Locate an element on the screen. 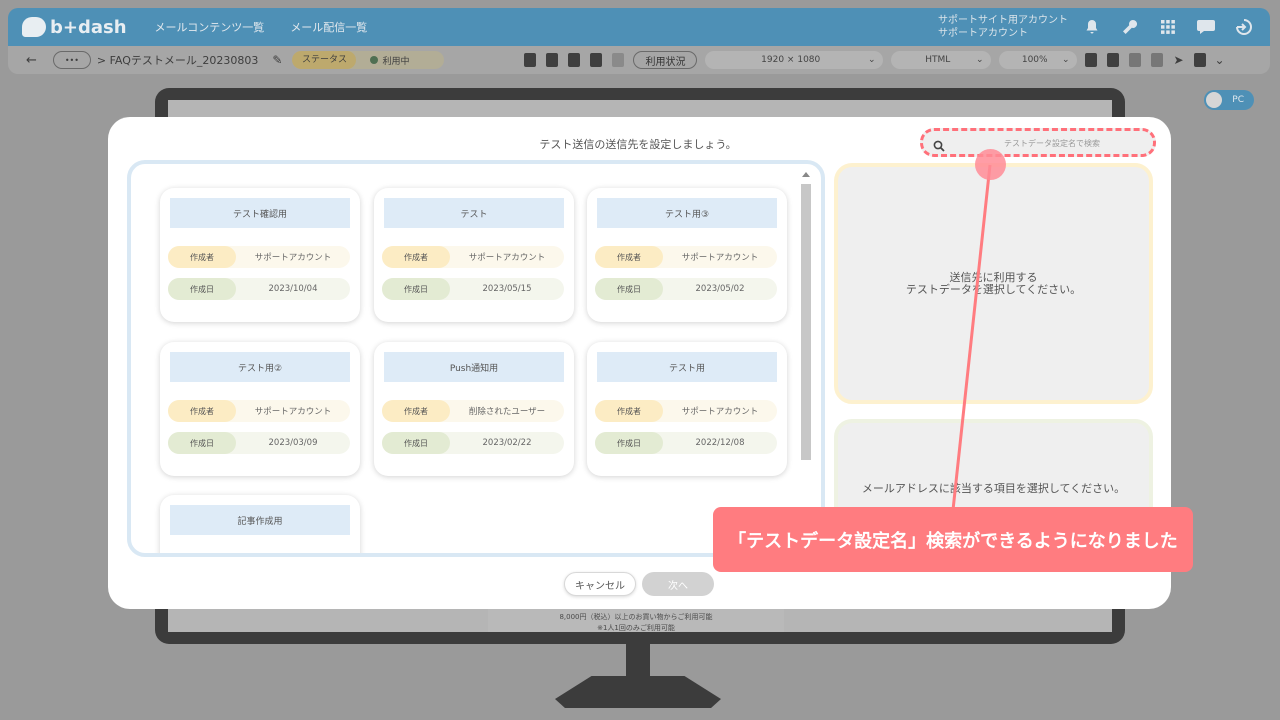 The image size is (1280, 720). preview-note: ※1人1回のみご利用可能 is located at coordinates (636, 628).